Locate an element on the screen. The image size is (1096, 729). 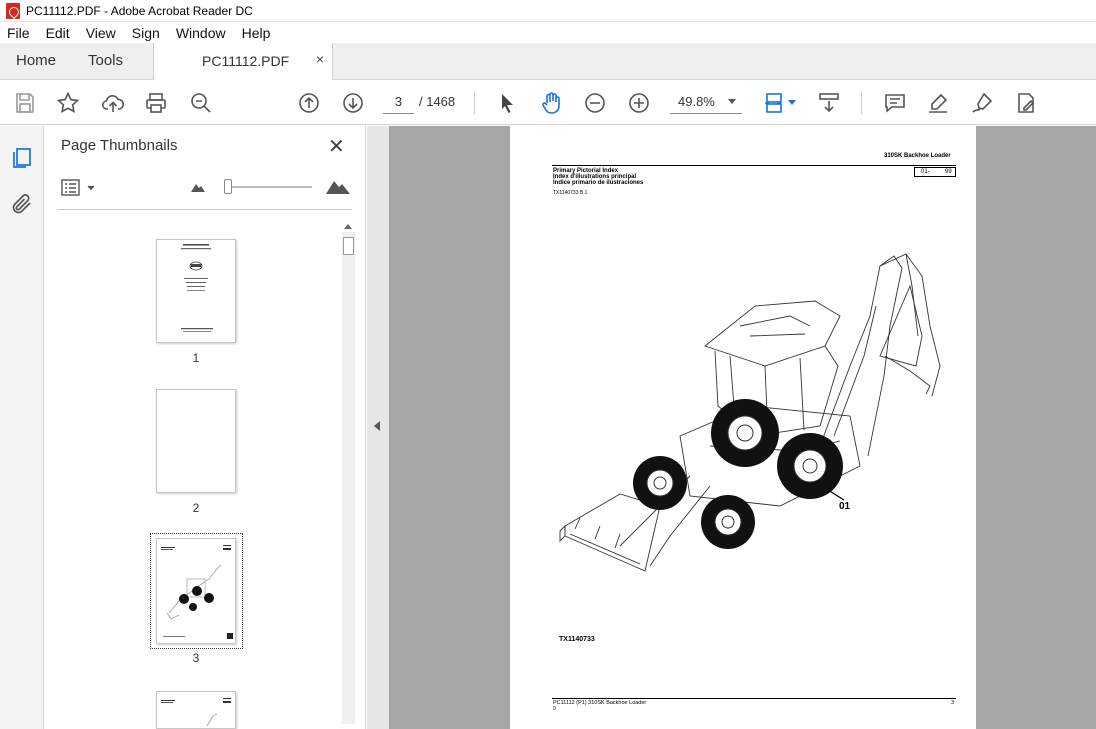
page-header: 310SK Backhoe Loader is located at coordinates (917, 156).